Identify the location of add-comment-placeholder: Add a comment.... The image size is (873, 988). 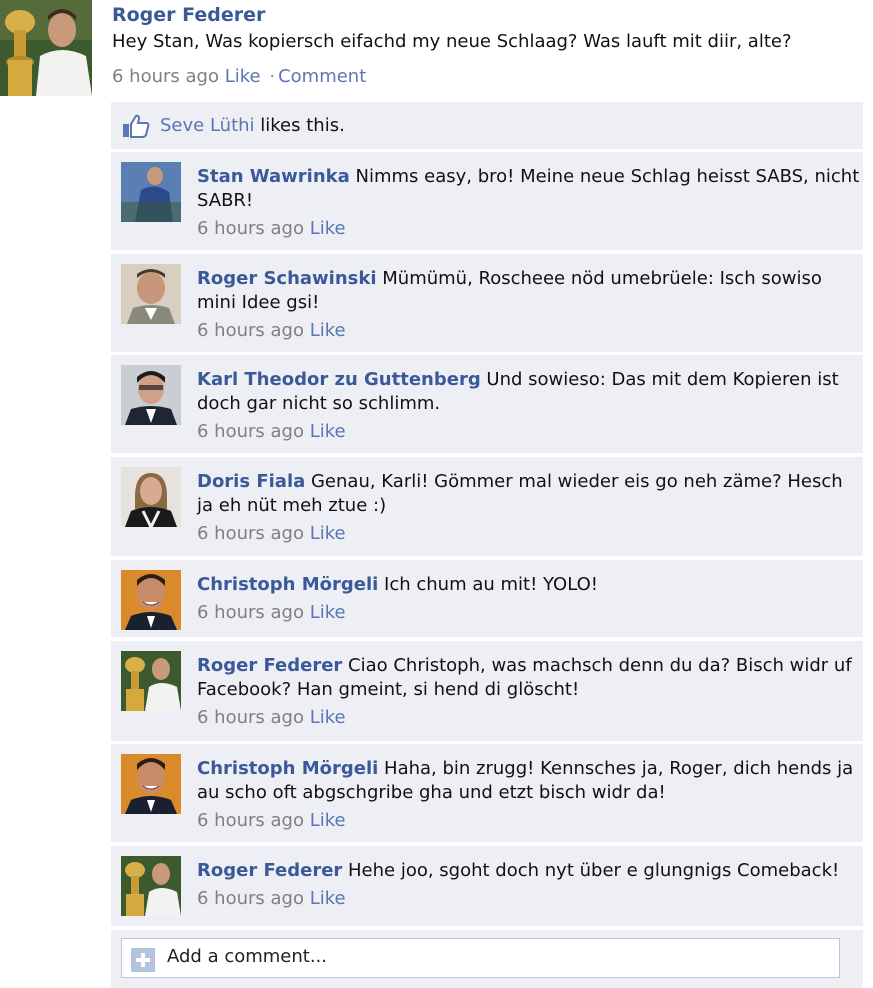
(247, 956).